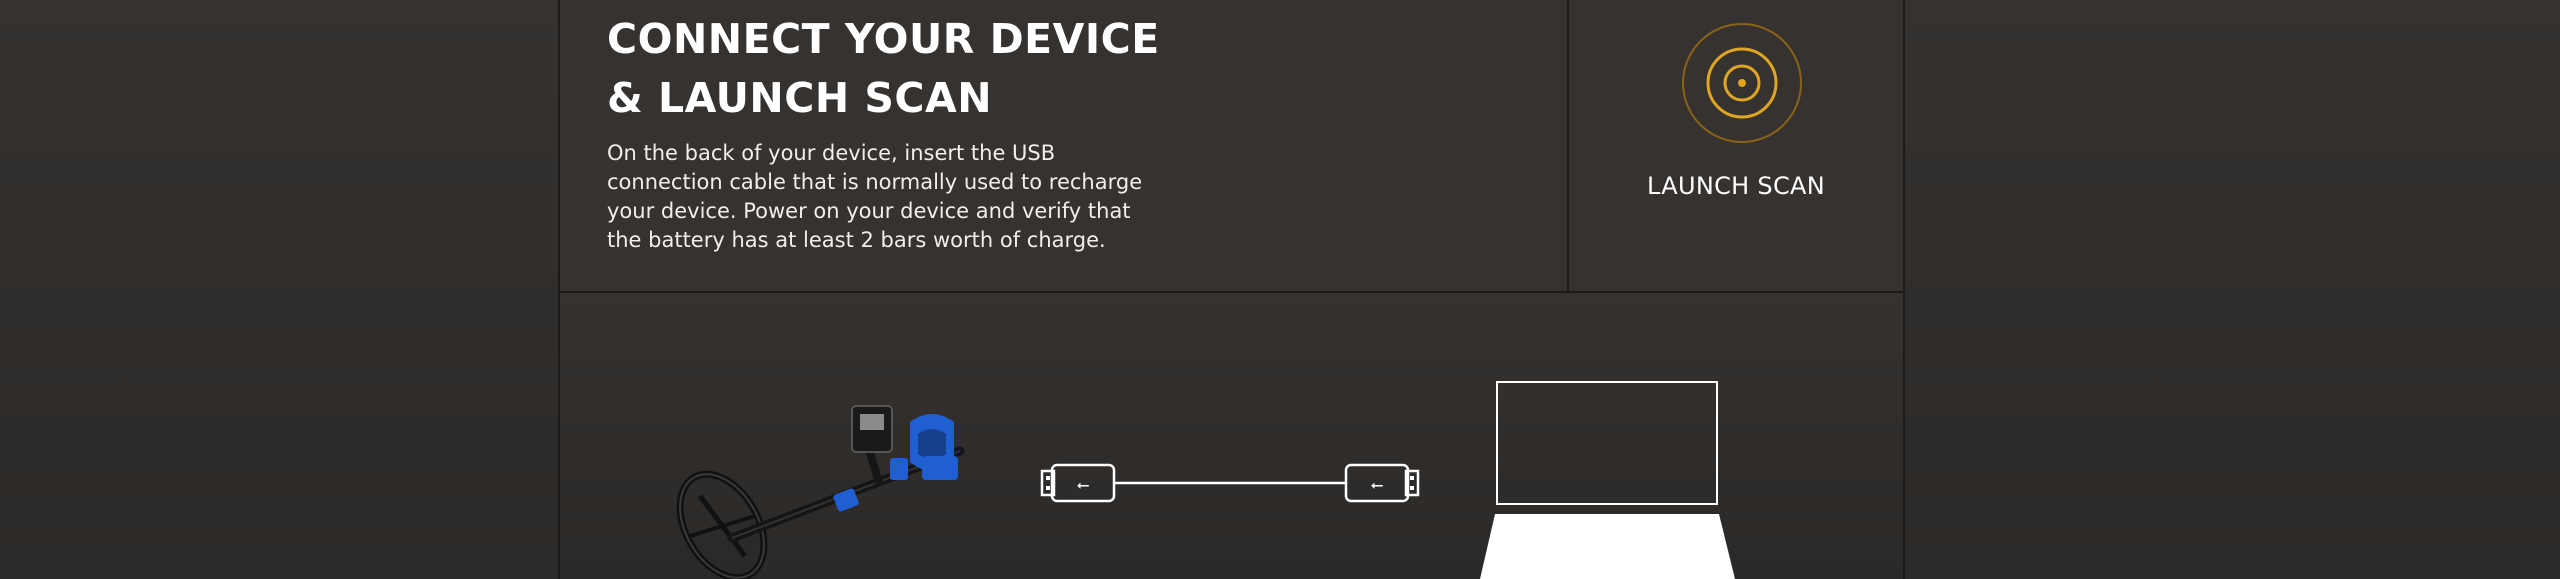 Image resolution: width=2560 pixels, height=579 pixels. I want to click on page-title-line1: CONNECT YOUR DEVICE, so click(883, 39).